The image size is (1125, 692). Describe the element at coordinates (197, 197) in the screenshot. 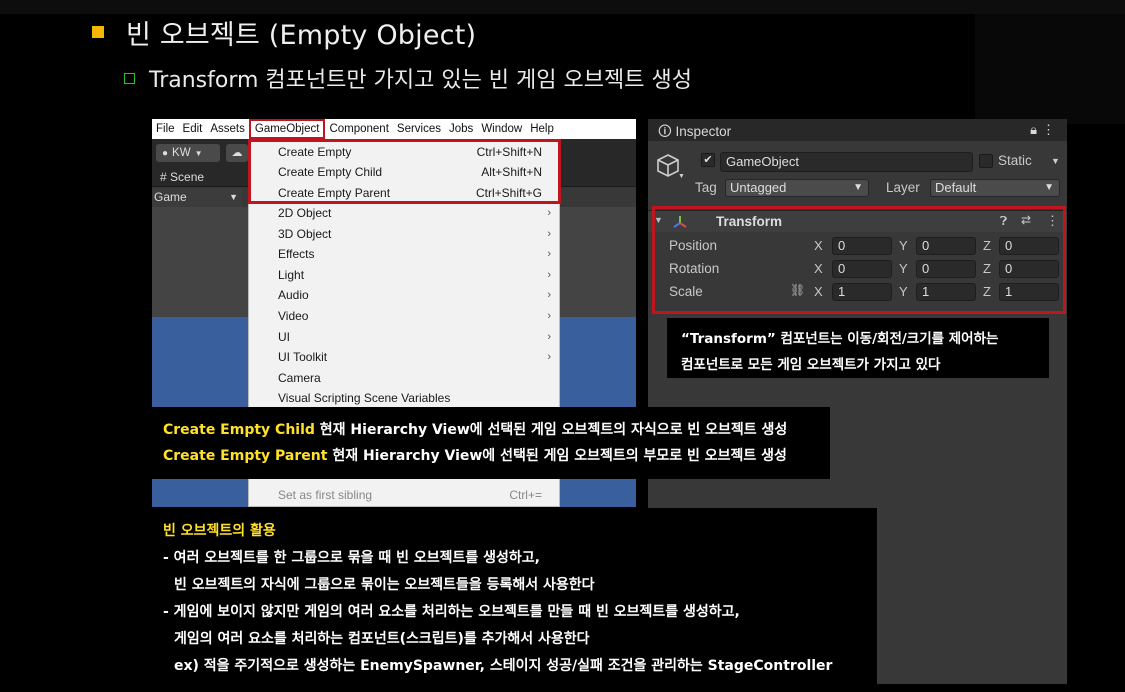

I see `game-view-dropdown: Game ▼` at that location.